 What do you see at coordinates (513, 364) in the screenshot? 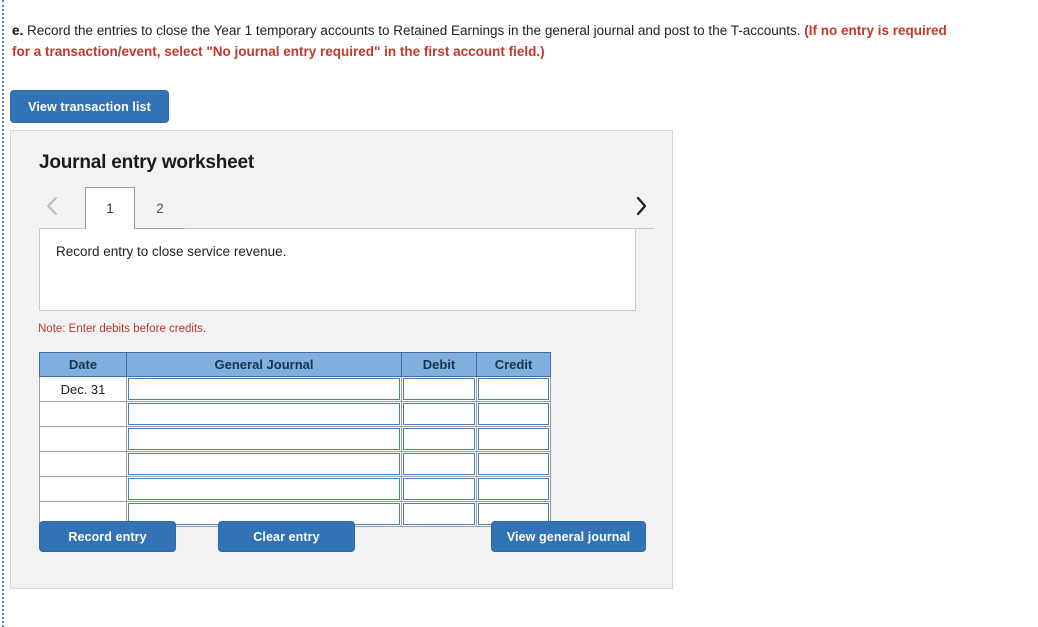
I see `column-header-credit: Credit` at bounding box center [513, 364].